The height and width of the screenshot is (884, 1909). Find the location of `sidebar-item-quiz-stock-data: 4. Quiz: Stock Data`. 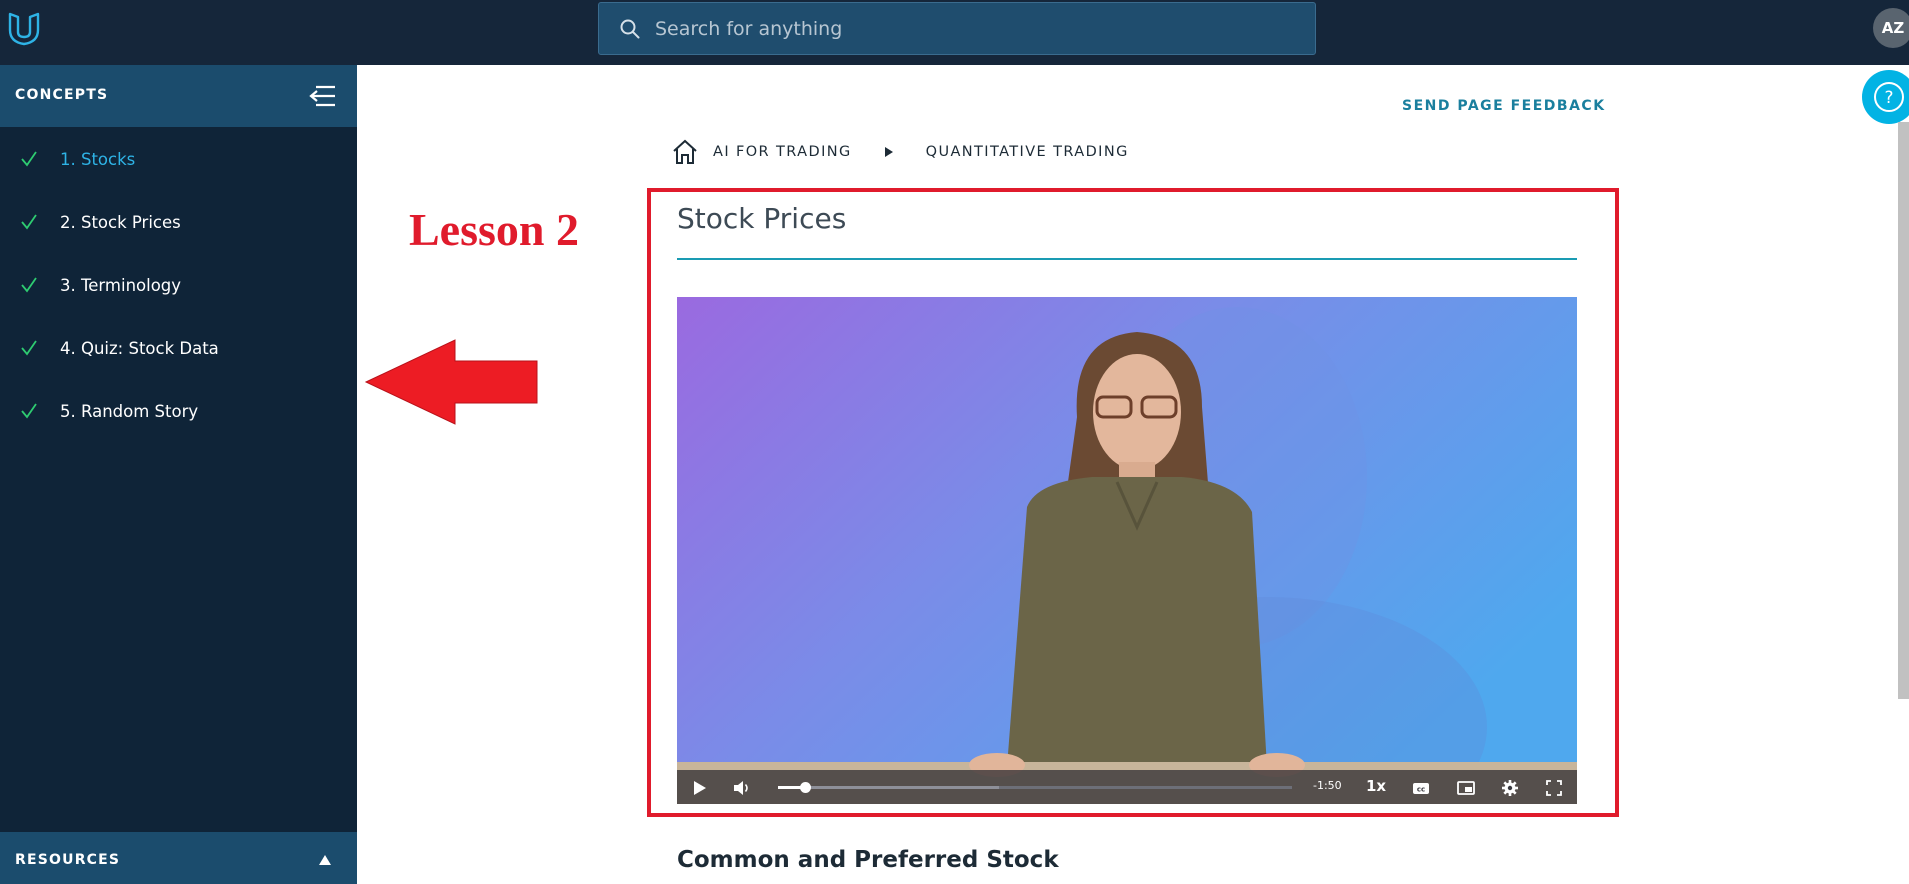

sidebar-item-quiz-stock-data: 4. Quiz: Stock Data is located at coordinates (178, 350).